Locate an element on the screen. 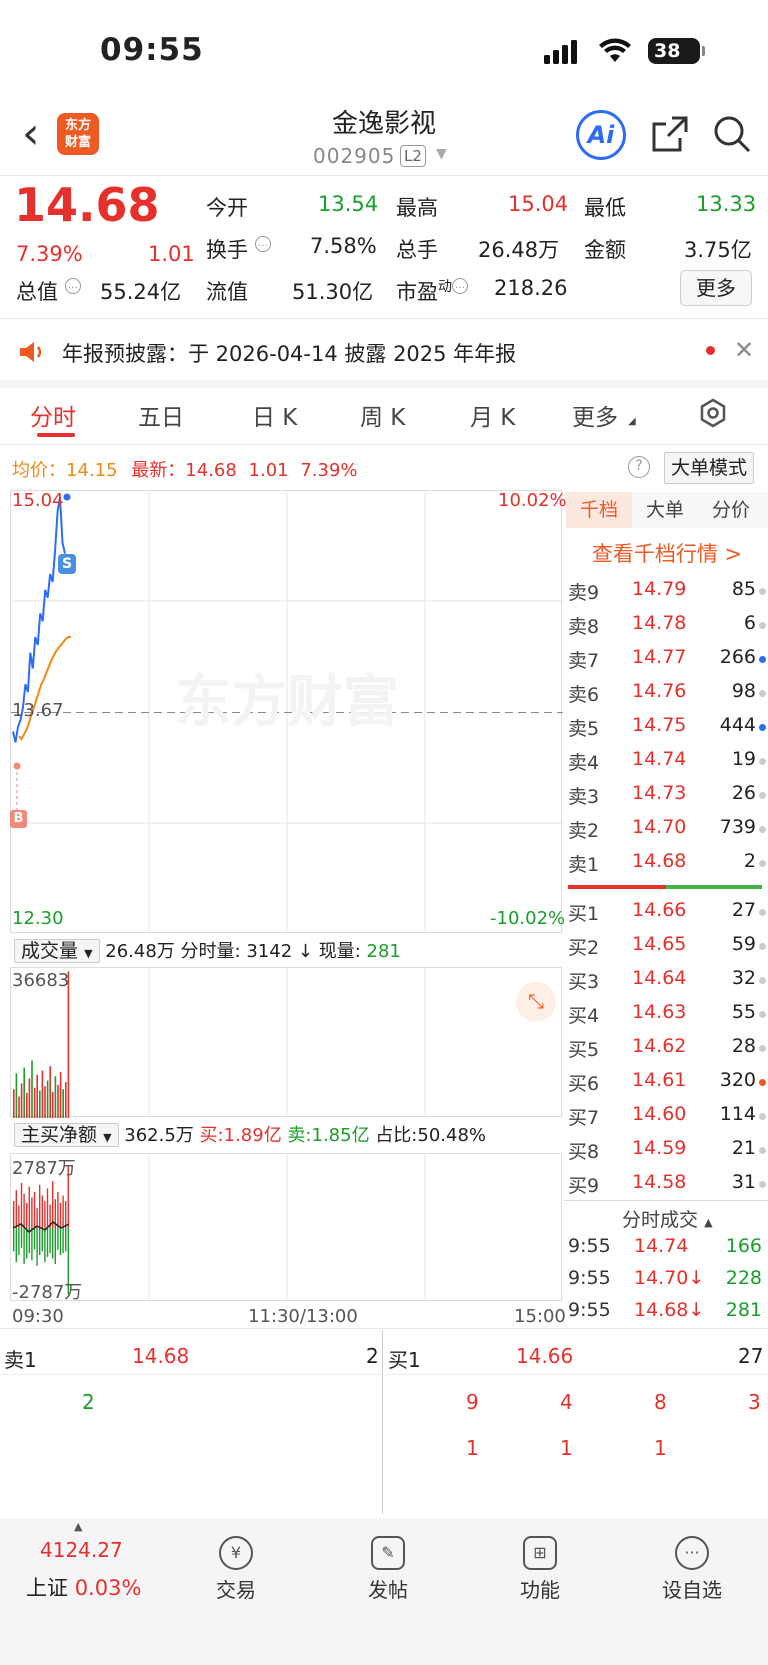 This screenshot has height=1665, width=768. bid-row: 买2 14.65 59 is located at coordinates (667, 948).